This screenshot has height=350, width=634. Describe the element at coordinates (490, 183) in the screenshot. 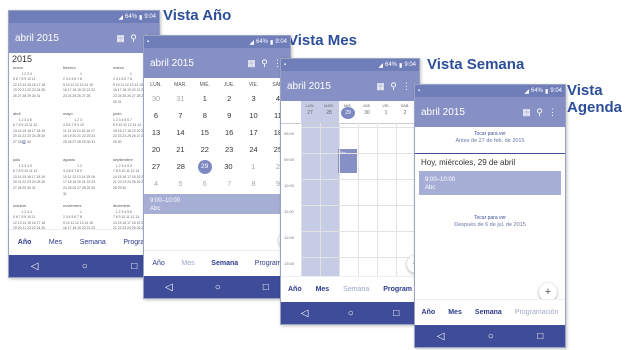

I see `agenda-event: 9:00–10:00 Abc` at that location.